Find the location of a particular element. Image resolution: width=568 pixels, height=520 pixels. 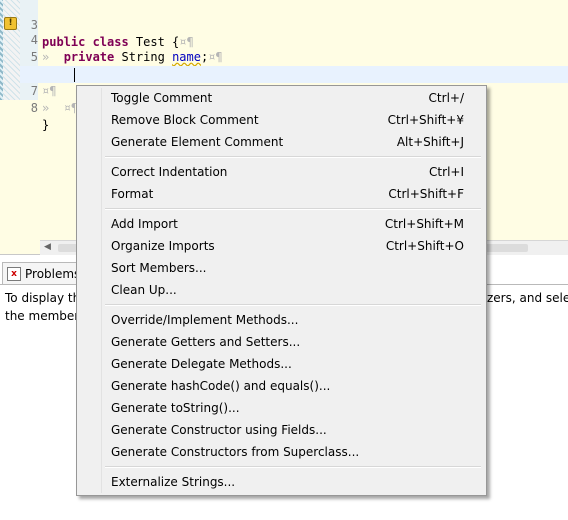

code-line: 5 » ¤¶ is located at coordinates (294, 56).